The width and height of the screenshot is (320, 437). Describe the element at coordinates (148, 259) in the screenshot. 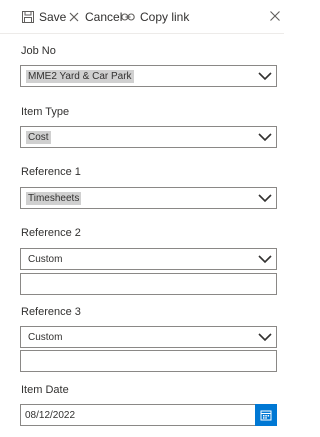

I see `reference2-select: Custom` at that location.